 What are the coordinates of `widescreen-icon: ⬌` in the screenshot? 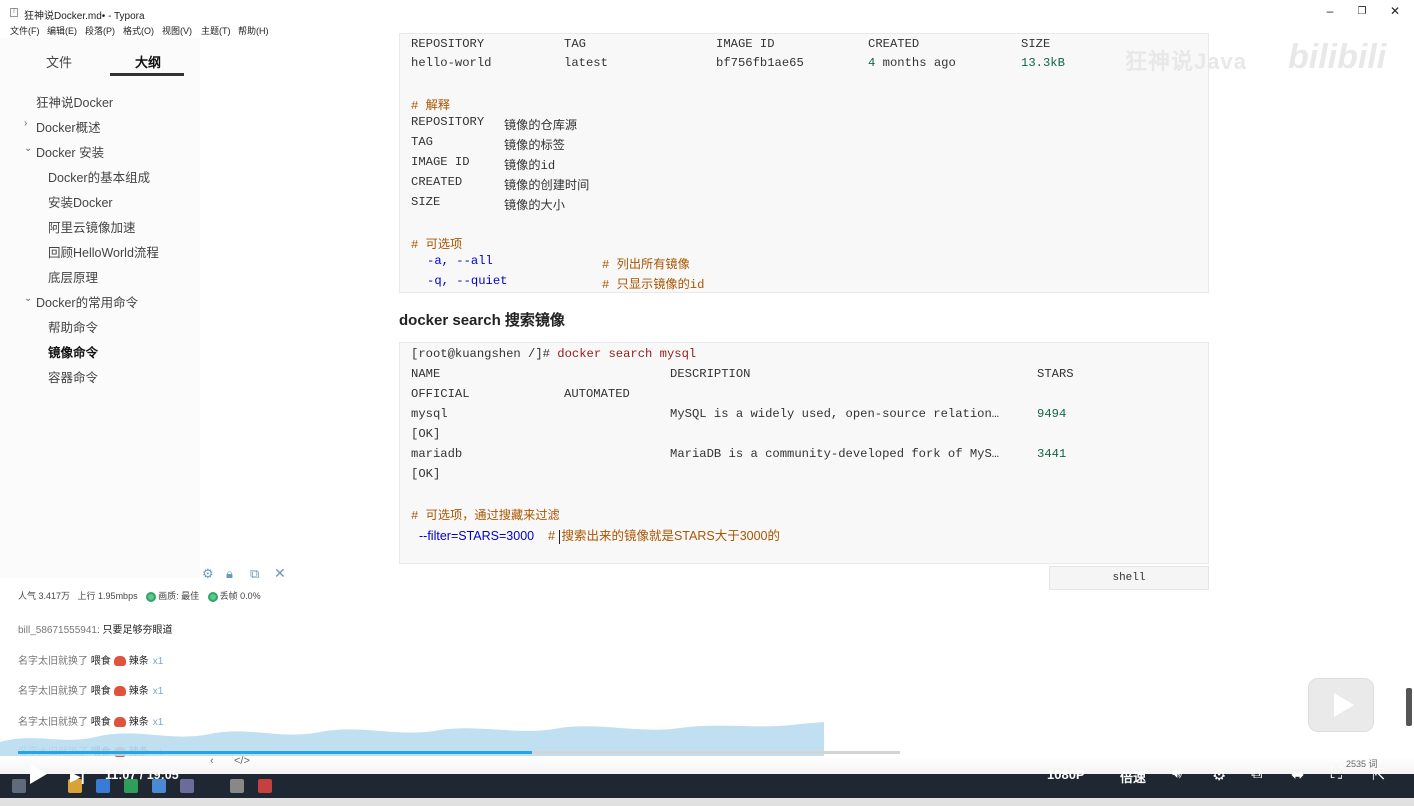 It's located at (1297, 775).